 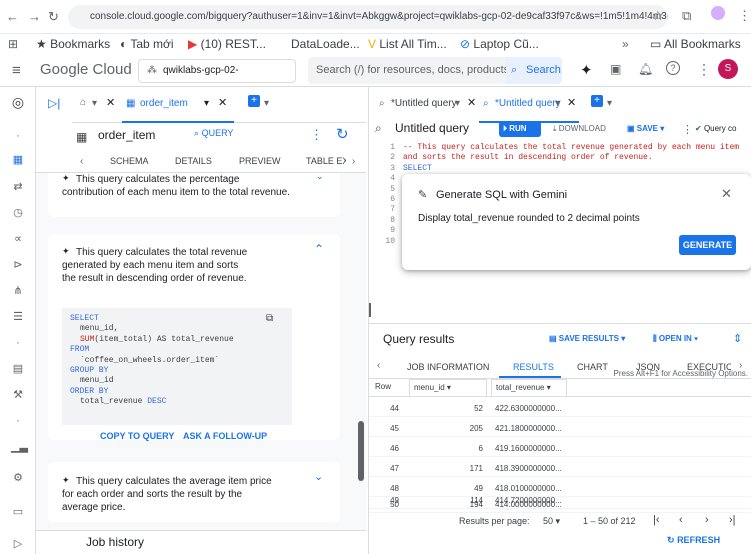 What do you see at coordinates (648, 367) in the screenshot?
I see `tab-json: JSON` at bounding box center [648, 367].